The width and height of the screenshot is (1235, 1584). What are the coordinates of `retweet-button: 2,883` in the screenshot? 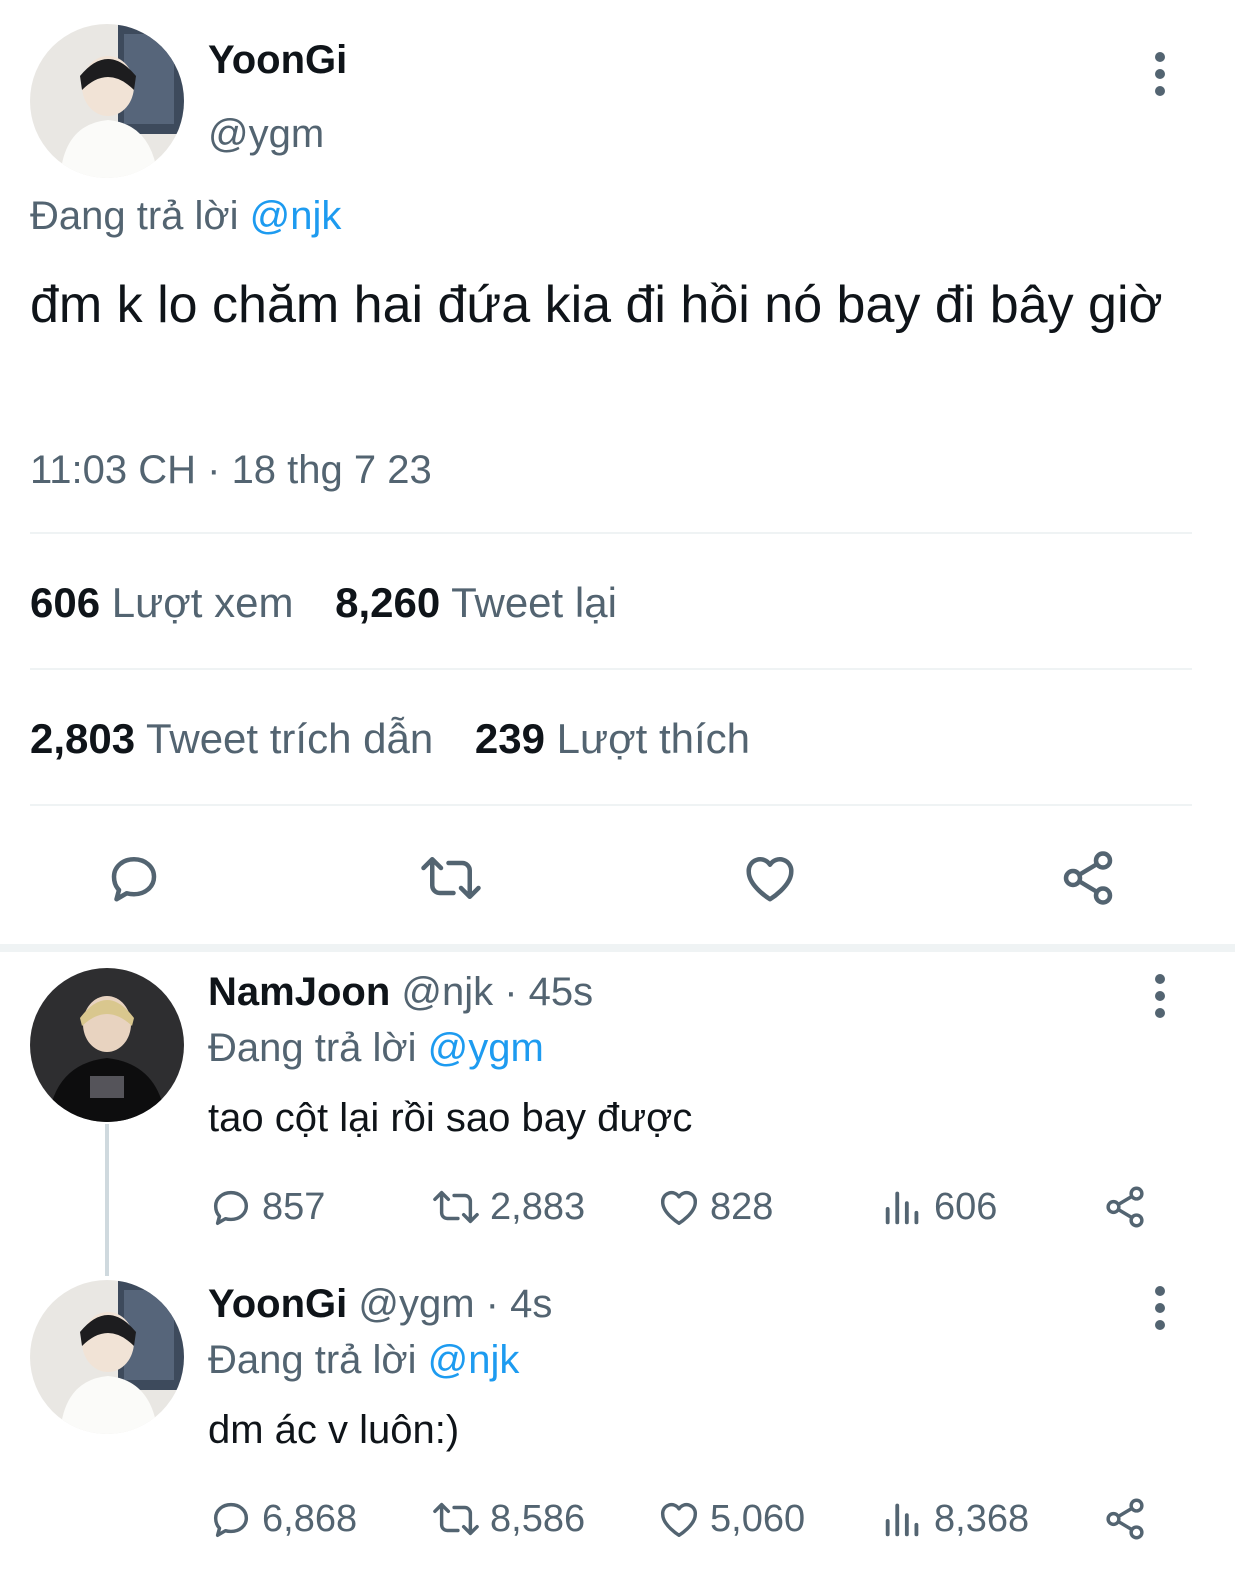 It's located at (507, 1207).